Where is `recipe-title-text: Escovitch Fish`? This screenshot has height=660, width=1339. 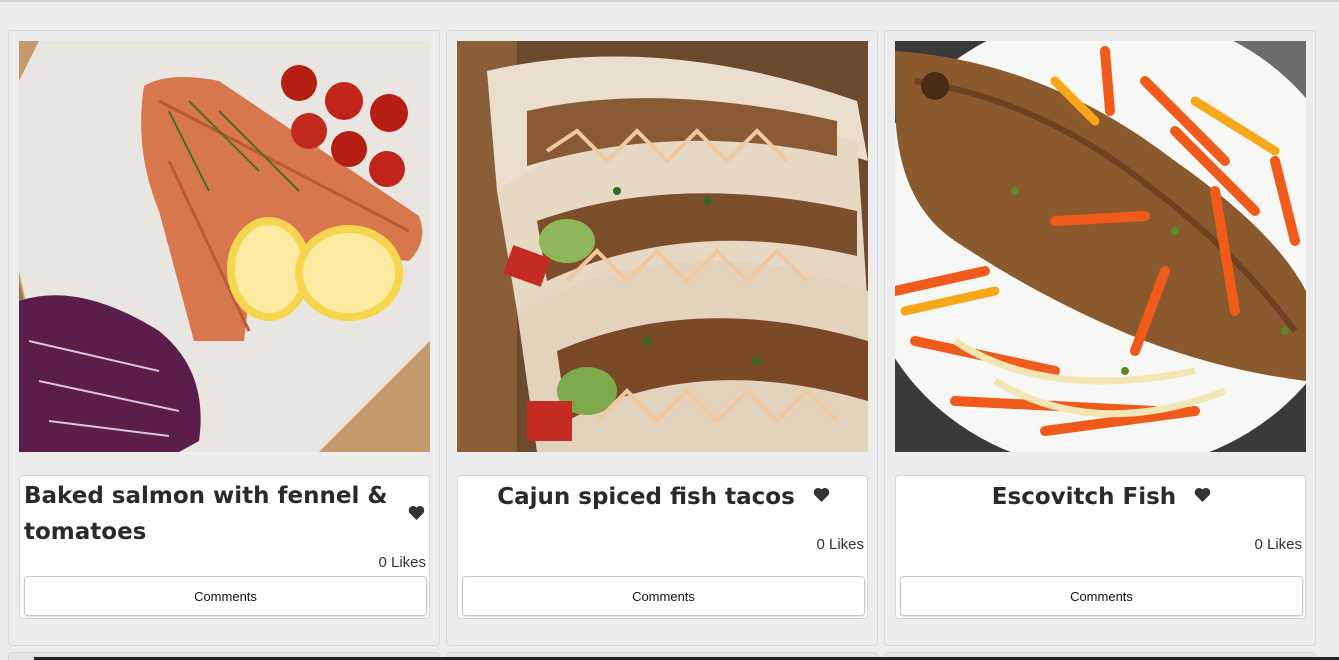 recipe-title-text: Escovitch Fish is located at coordinates (1084, 497).